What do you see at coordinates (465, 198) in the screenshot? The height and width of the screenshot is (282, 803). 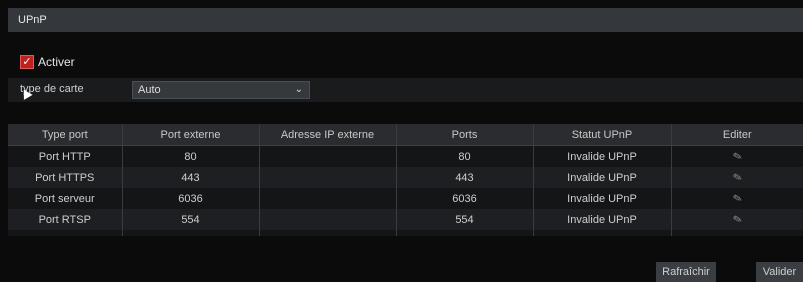 I see `port-cell: 6036` at bounding box center [465, 198].